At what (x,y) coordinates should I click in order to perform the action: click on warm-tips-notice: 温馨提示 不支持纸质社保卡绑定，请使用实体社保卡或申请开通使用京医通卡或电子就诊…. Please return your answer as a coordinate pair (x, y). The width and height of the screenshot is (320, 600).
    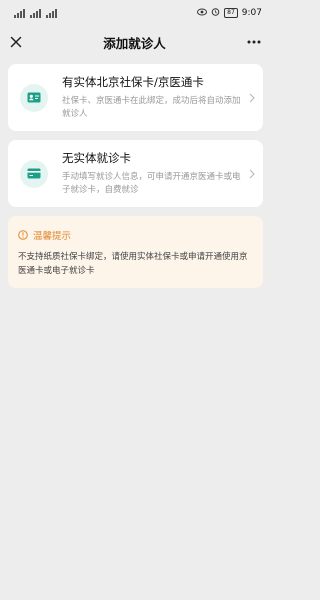
    Looking at the image, I should click on (135, 252).